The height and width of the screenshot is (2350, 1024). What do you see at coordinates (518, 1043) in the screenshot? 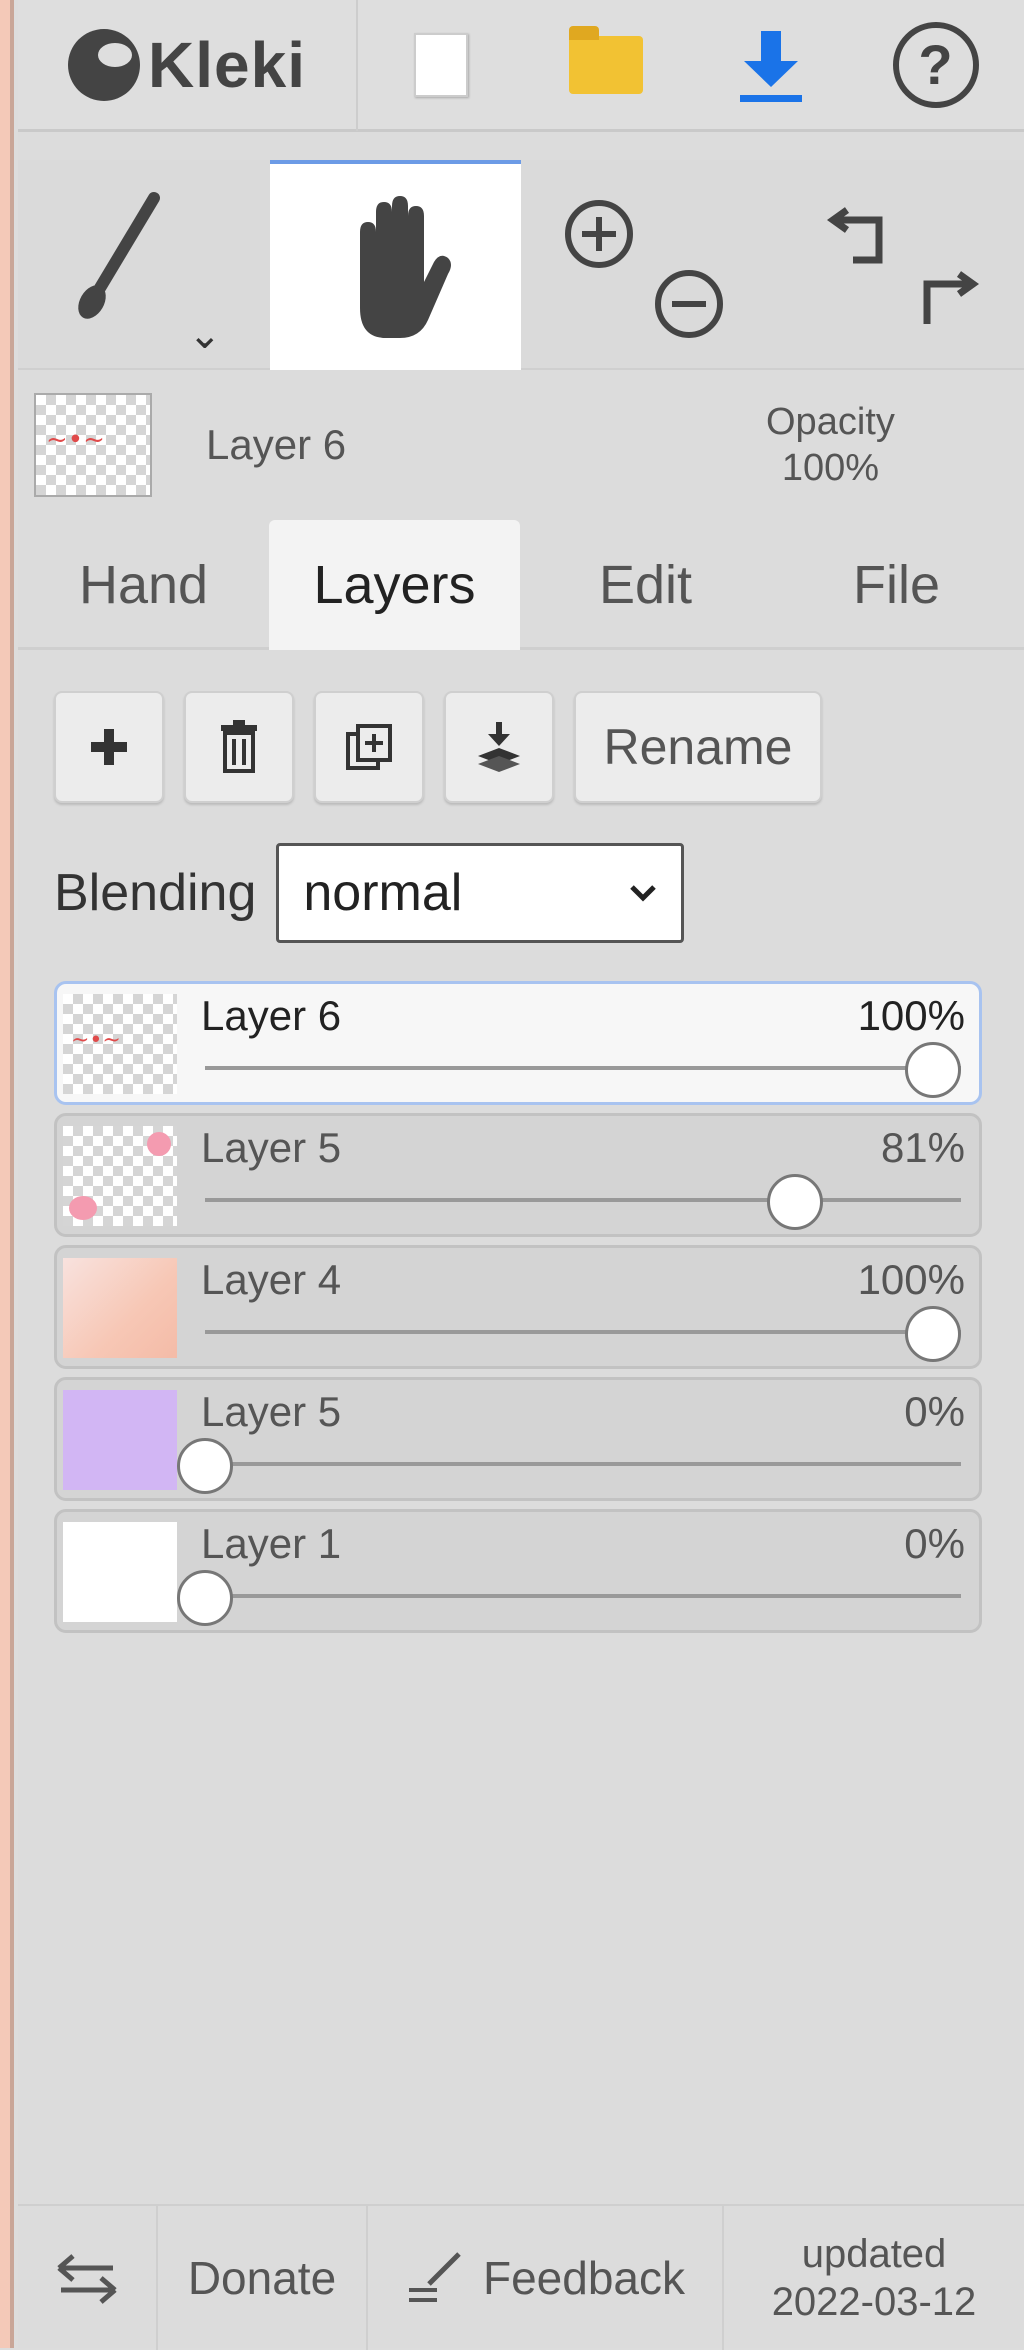
I see `layer-item: ~•~ Layer 6 100%` at bounding box center [518, 1043].